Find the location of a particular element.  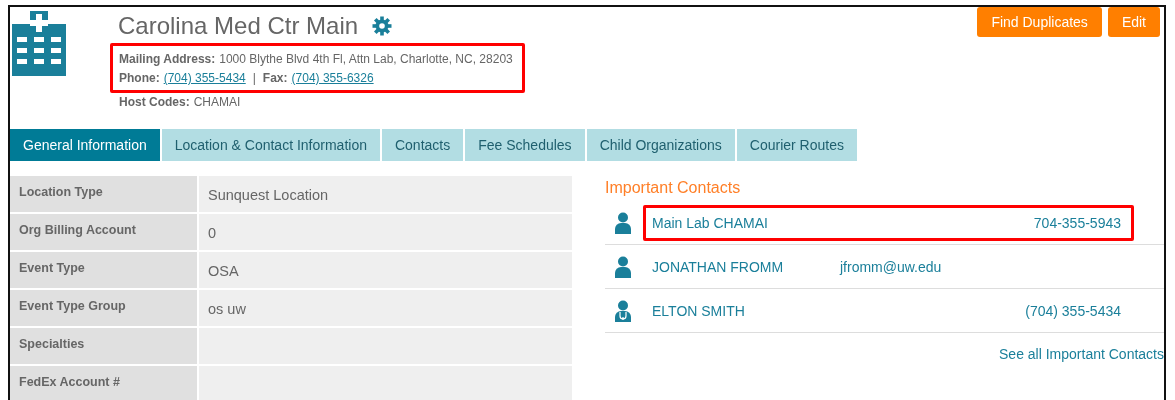

fax-link: (704) 355-6326 is located at coordinates (332, 78).